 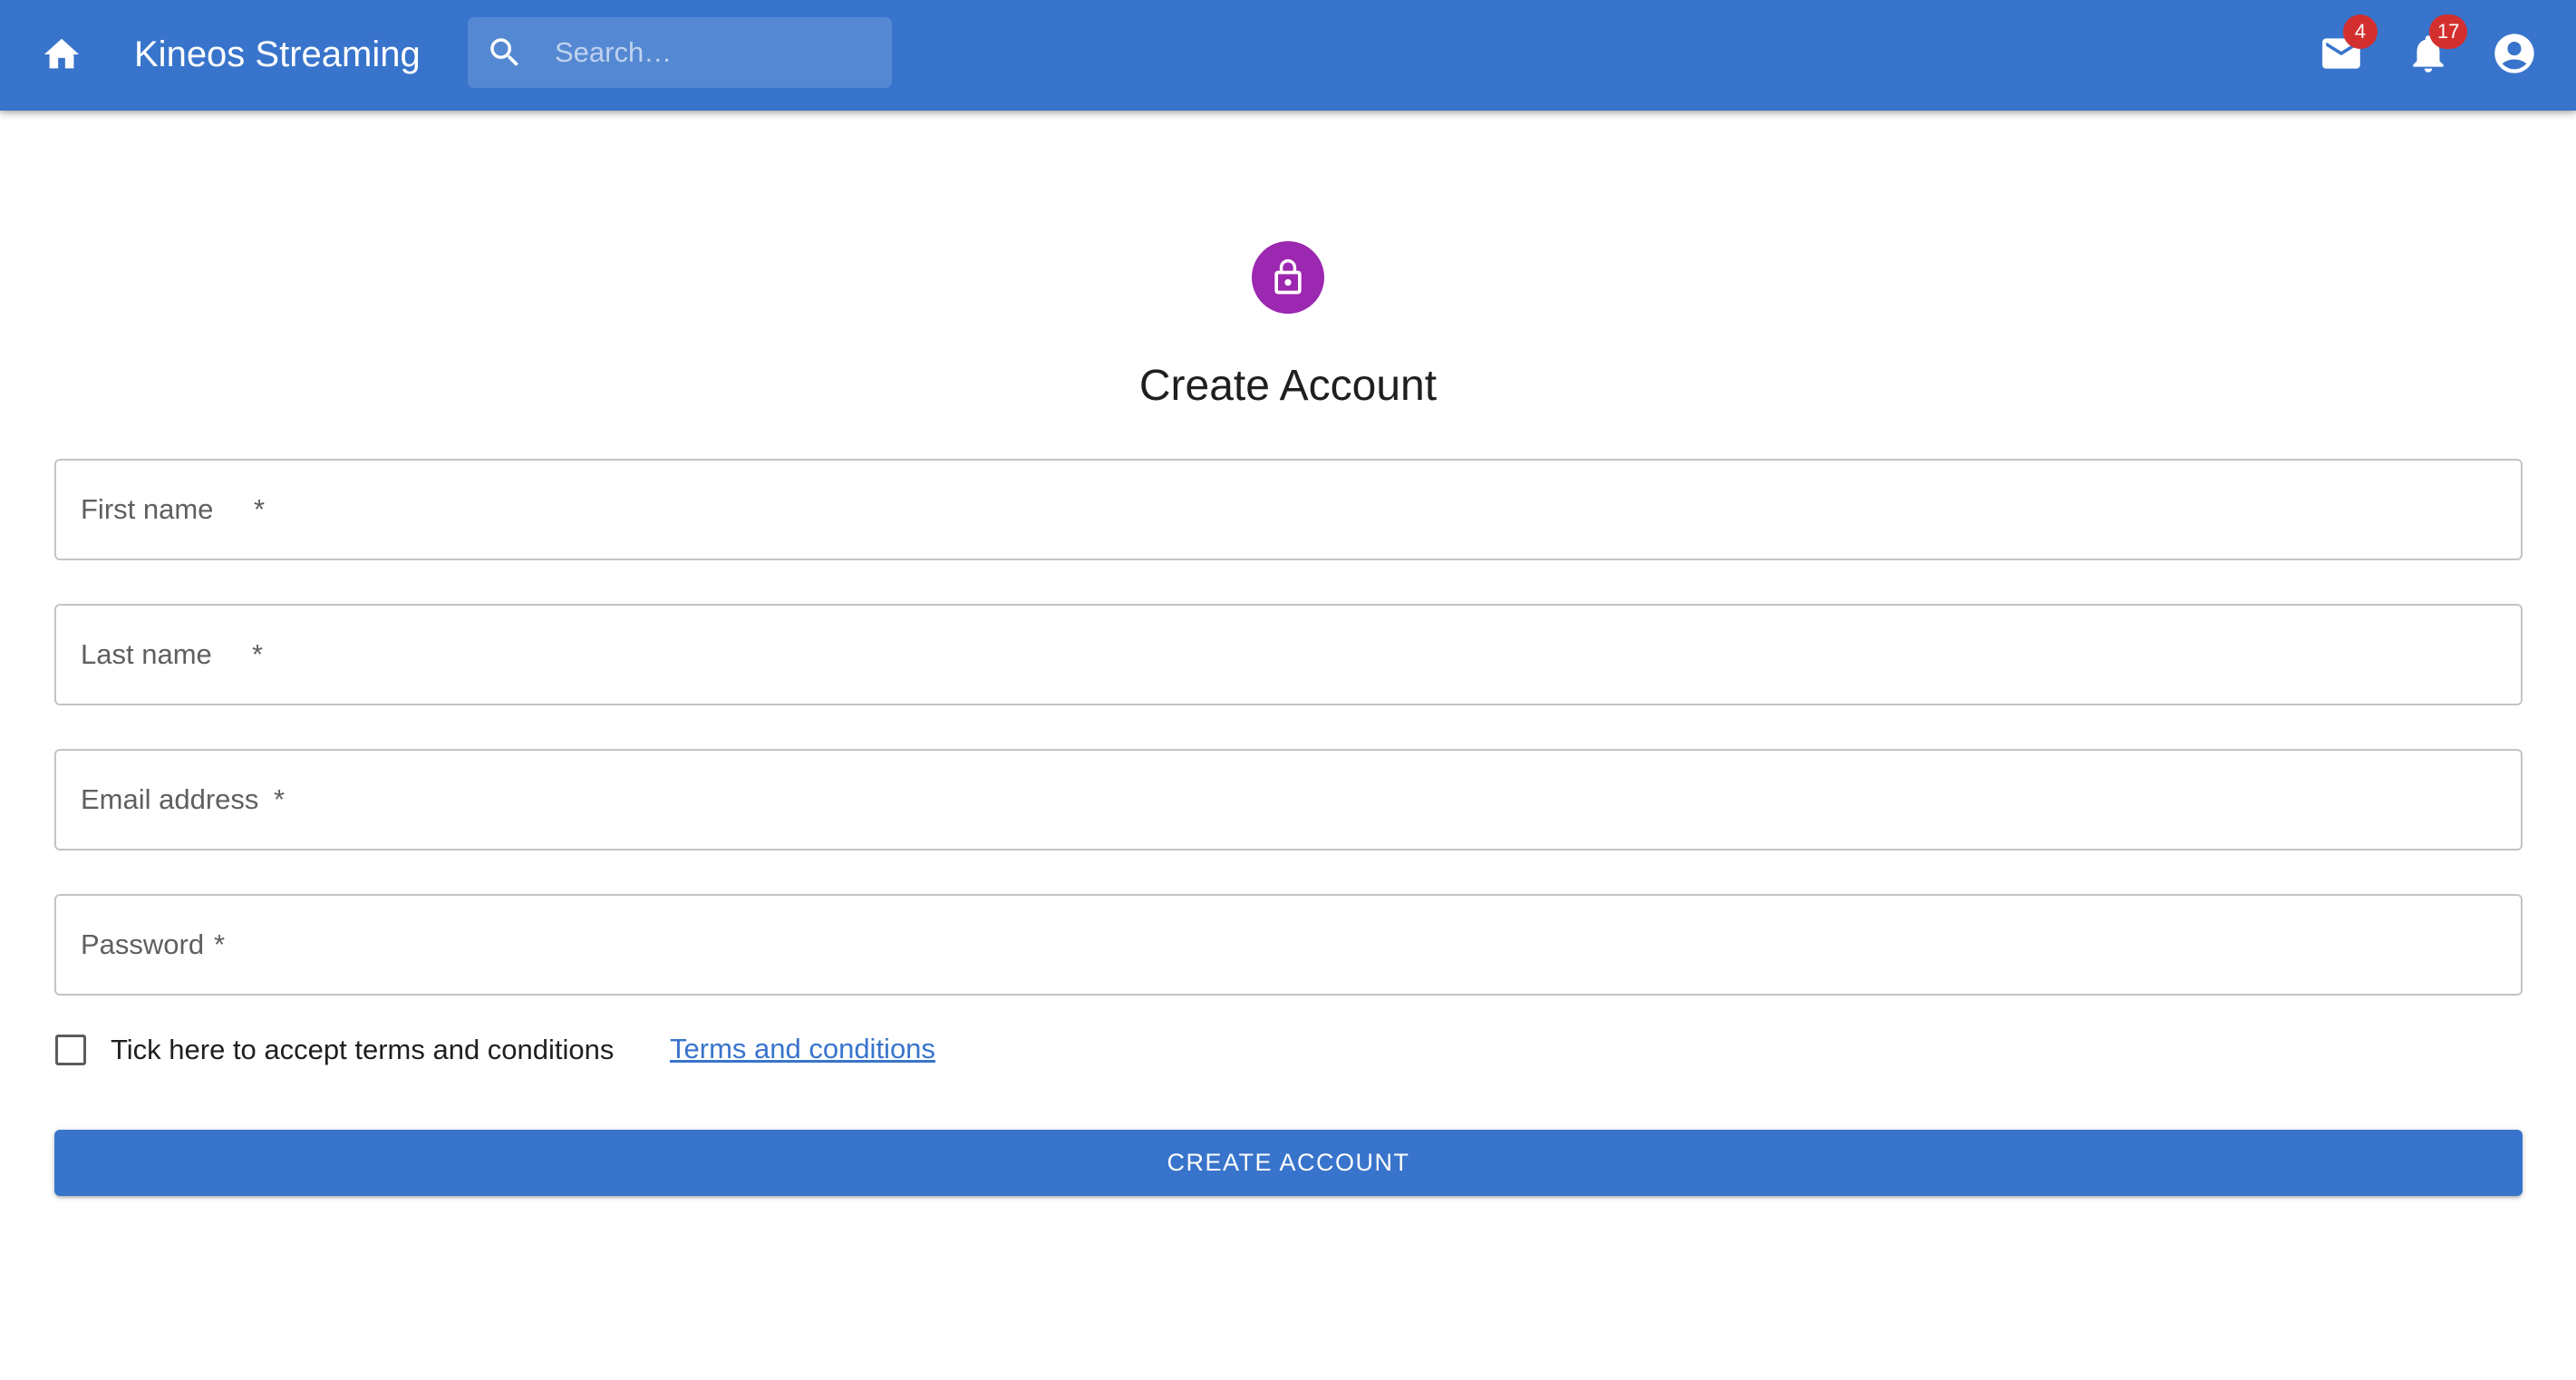 I want to click on search-icon, so click(x=504, y=52).